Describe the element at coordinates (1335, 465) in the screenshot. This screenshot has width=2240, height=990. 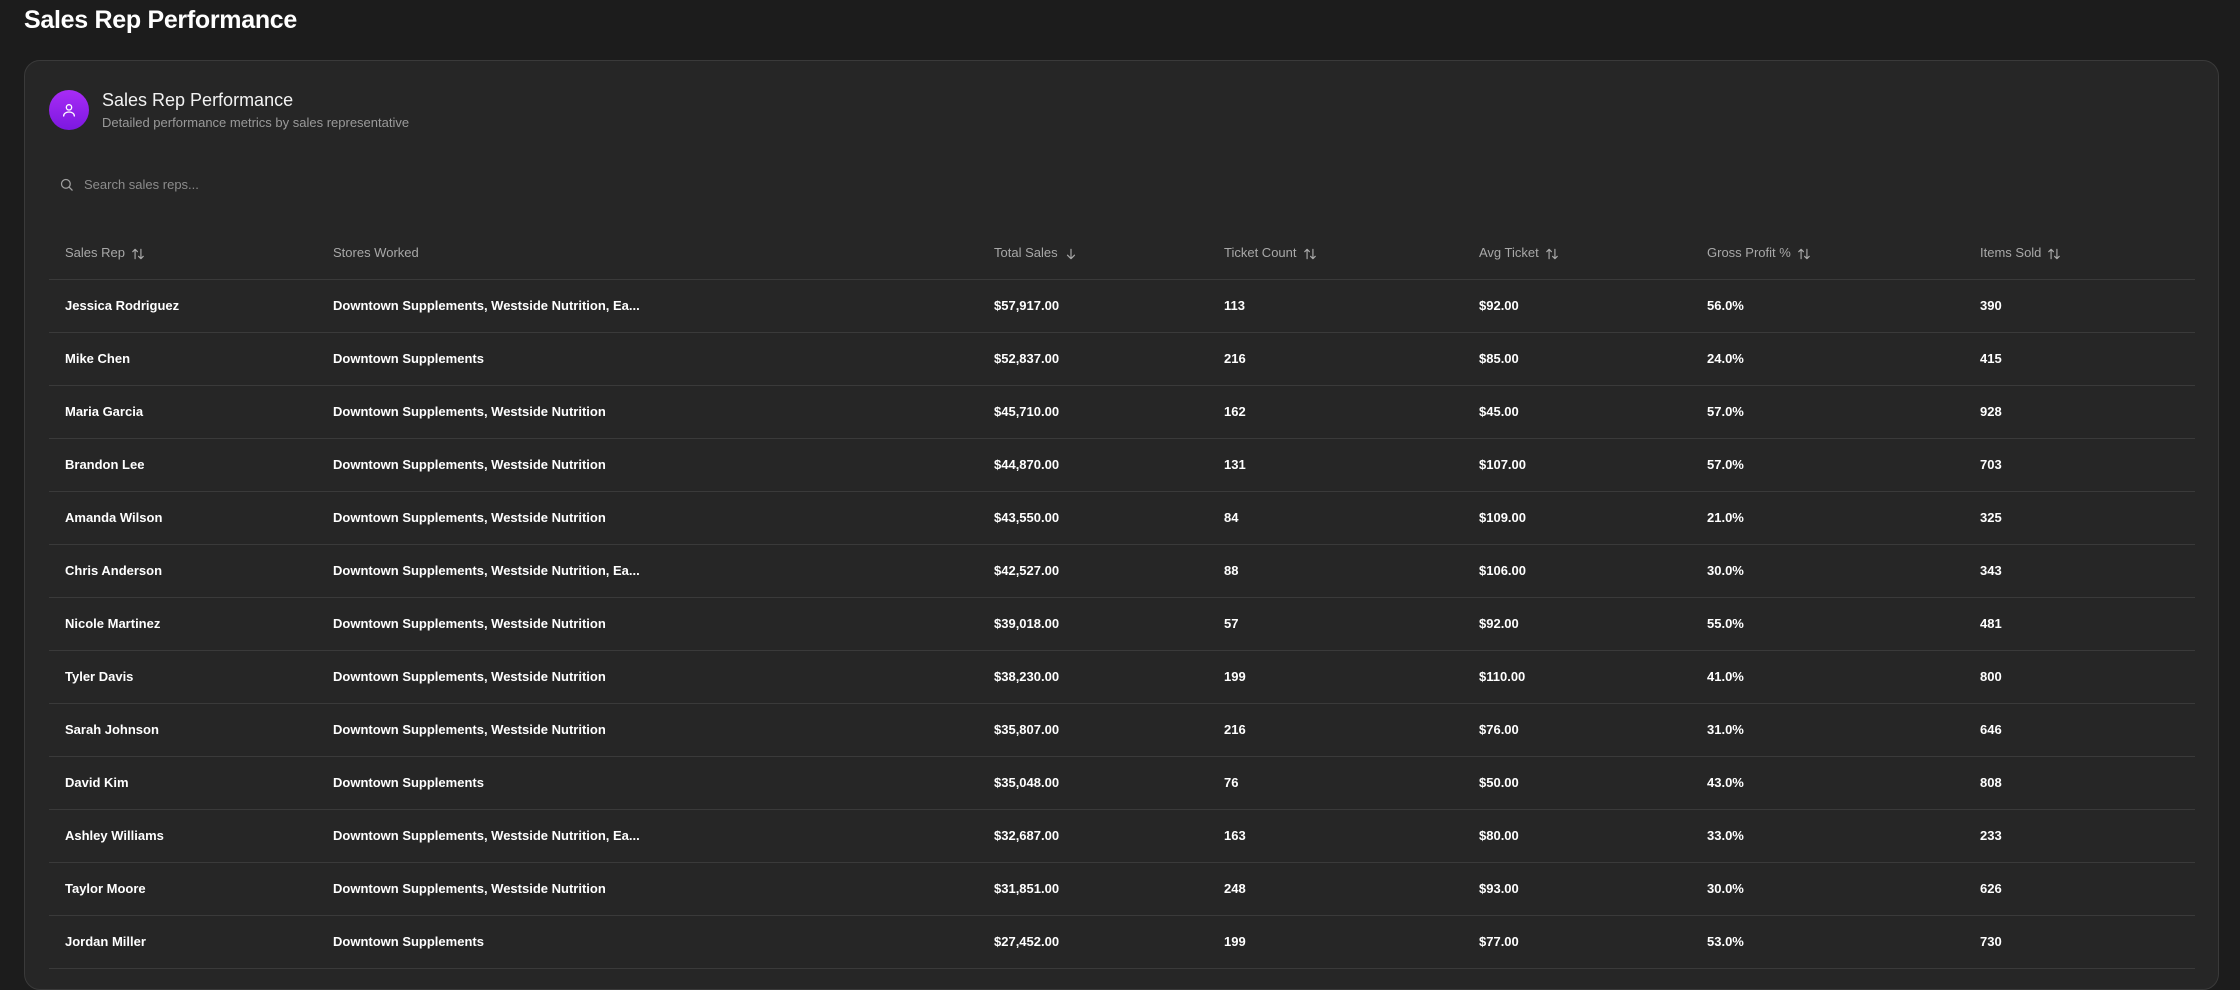
I see `cell-ticket-count: 131` at that location.